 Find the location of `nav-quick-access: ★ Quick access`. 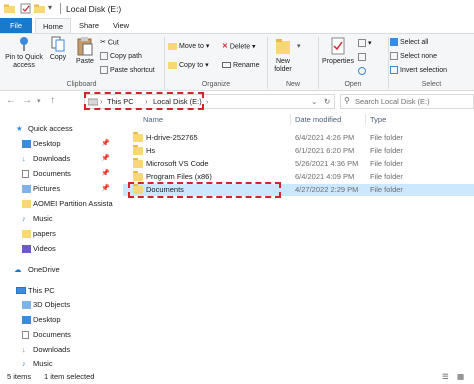

nav-quick-access: ★ Quick access is located at coordinates (60, 129).